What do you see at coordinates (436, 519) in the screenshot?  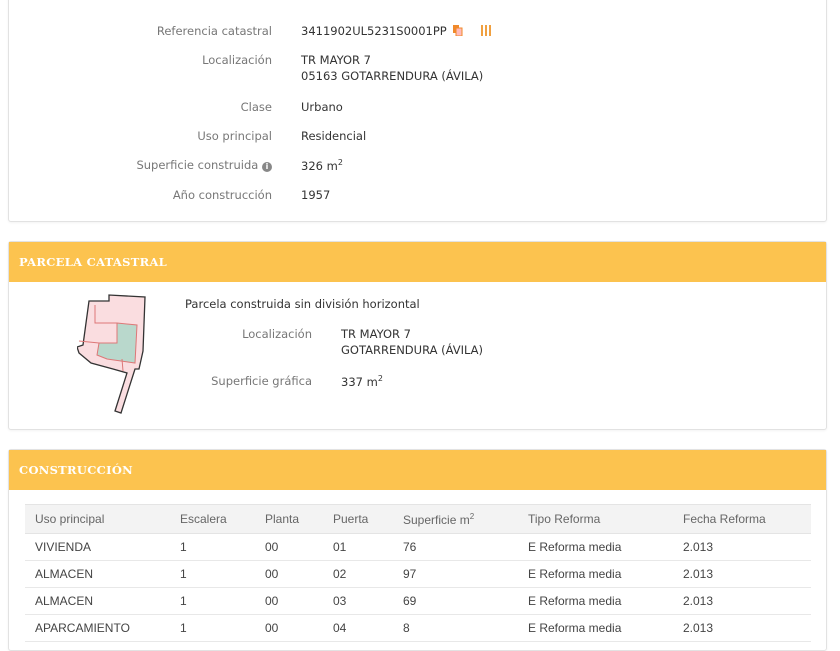 I see `col-superficie-text: Superficie m` at bounding box center [436, 519].